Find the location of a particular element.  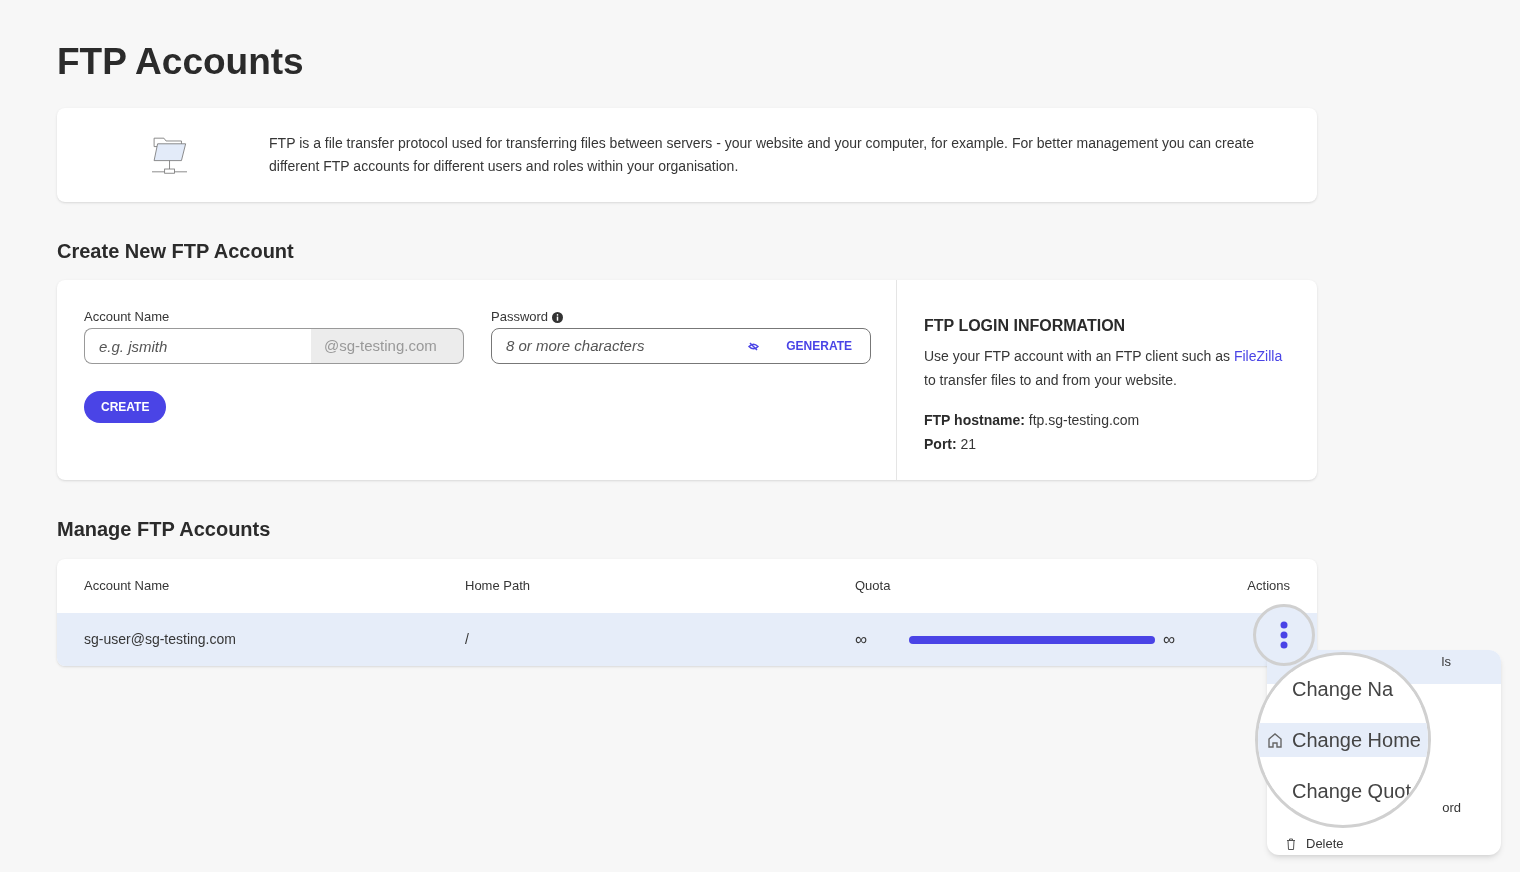

menu-item: ord is located at coordinates (1451, 807).